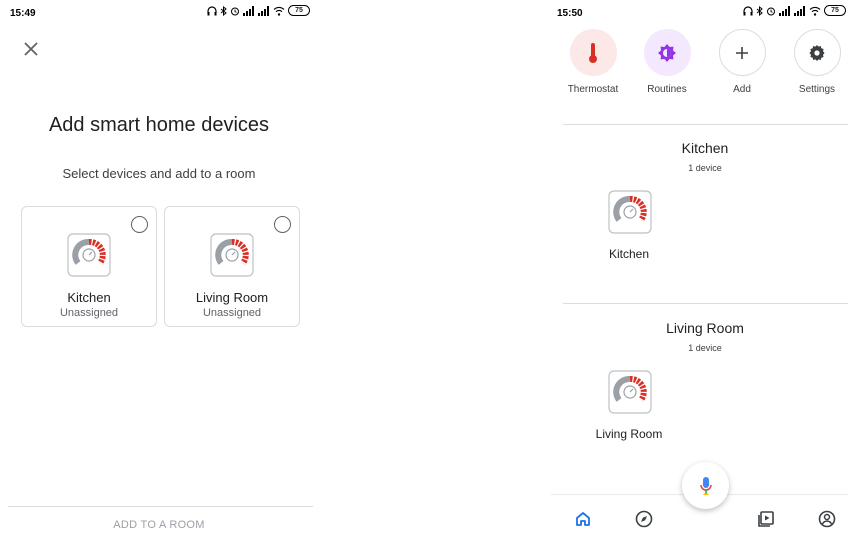  I want to click on status-time: 15:50, so click(570, 13).